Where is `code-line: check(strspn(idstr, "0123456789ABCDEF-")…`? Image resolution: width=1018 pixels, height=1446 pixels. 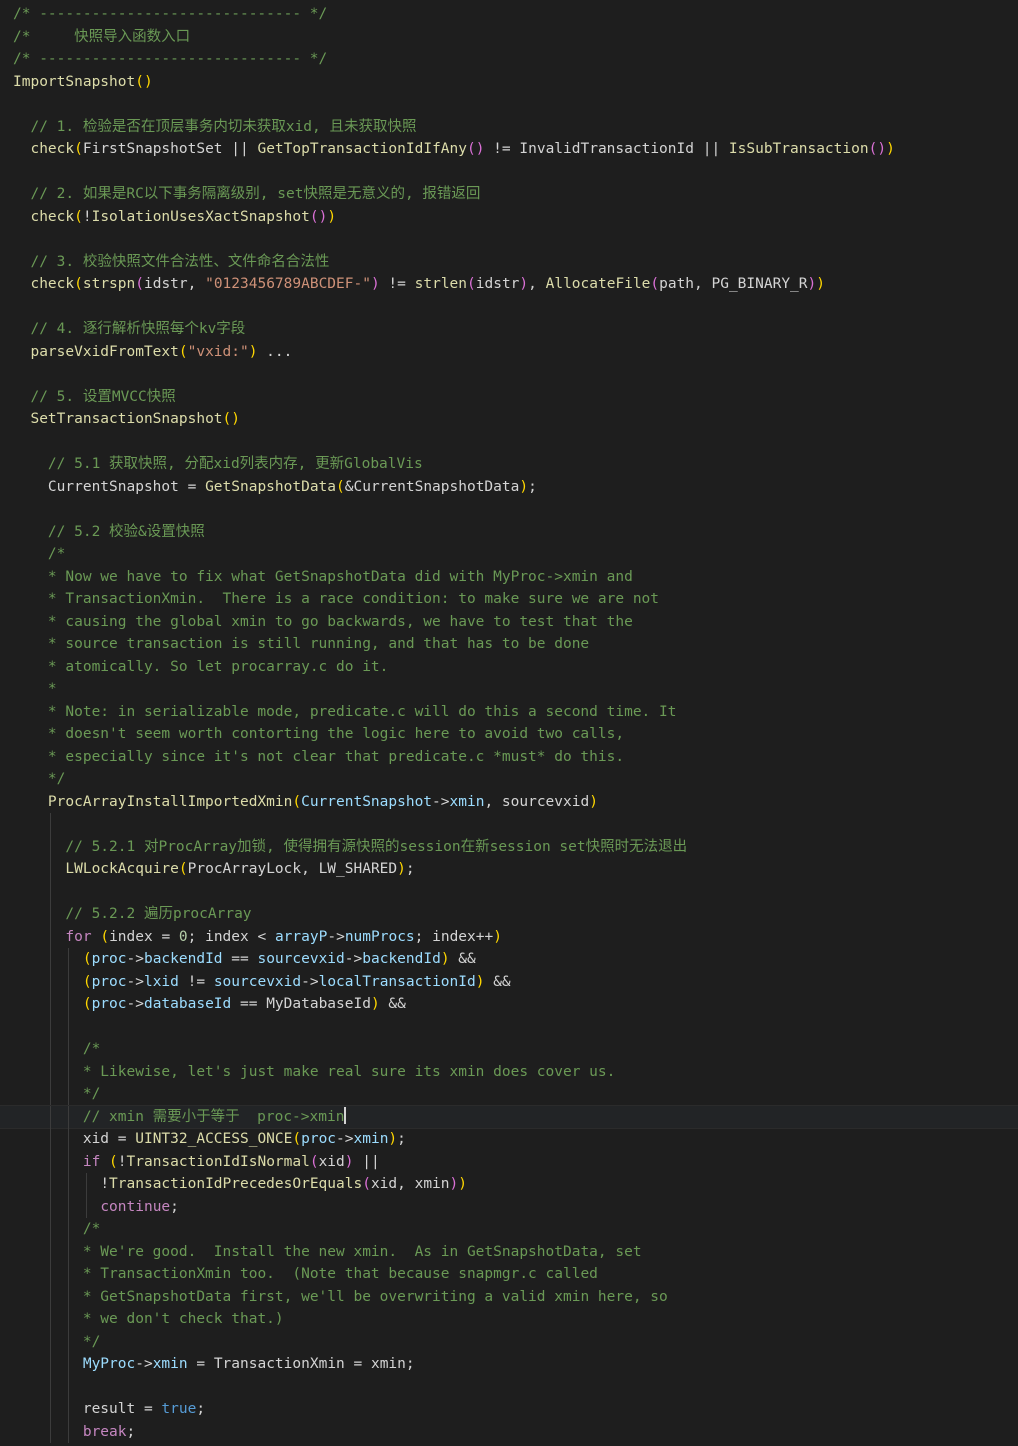
code-line: check(strspn(idstr, "0123456789ABCDEF-")… is located at coordinates (509, 284).